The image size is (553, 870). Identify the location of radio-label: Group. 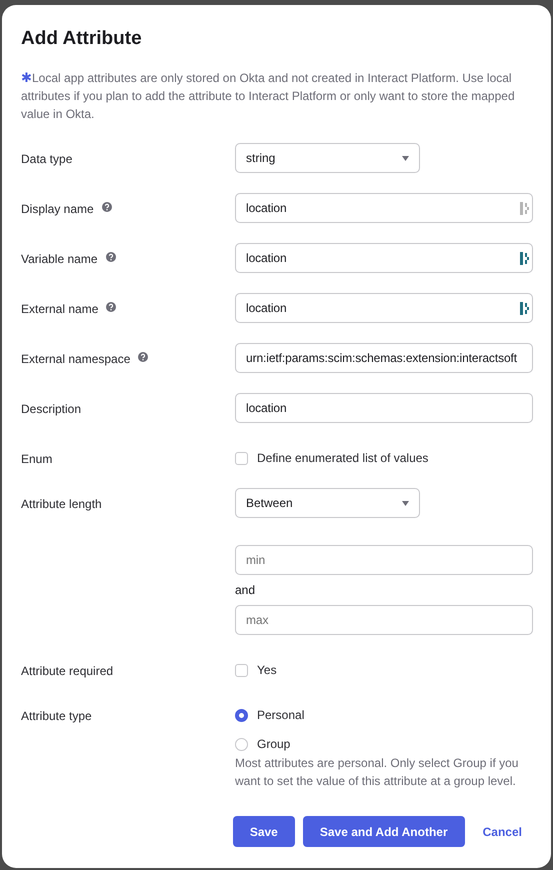
(273, 744).